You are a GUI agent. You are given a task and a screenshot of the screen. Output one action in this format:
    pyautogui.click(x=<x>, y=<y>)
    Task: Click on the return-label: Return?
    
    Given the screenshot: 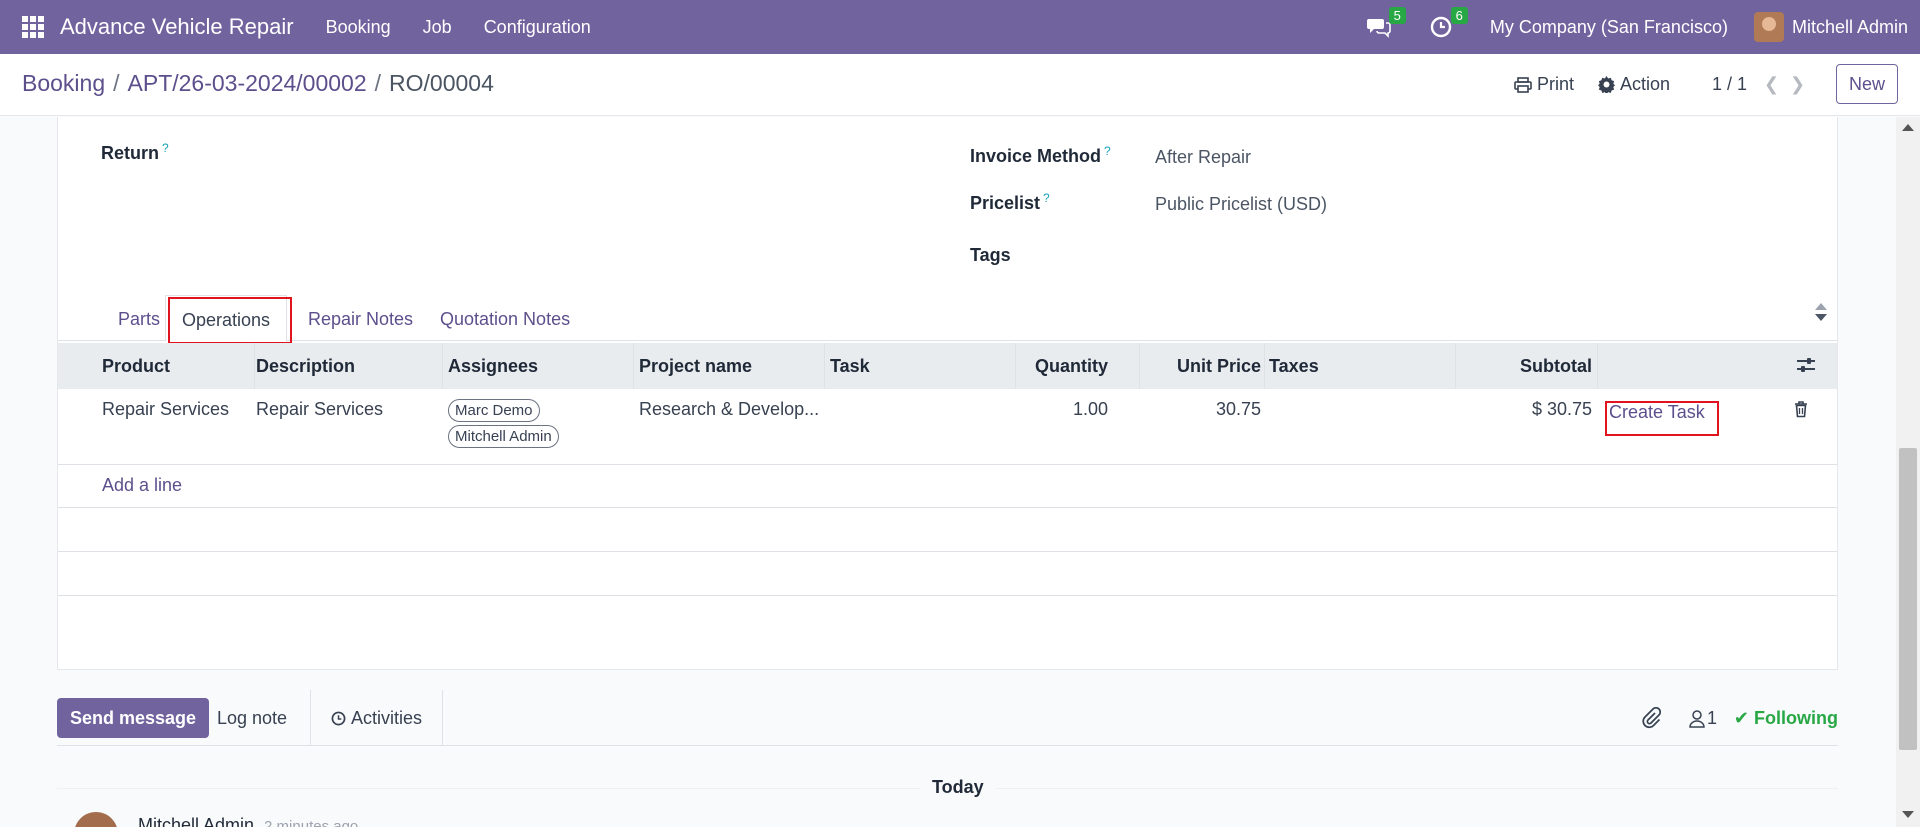 What is the action you would take?
    pyautogui.click(x=135, y=152)
    